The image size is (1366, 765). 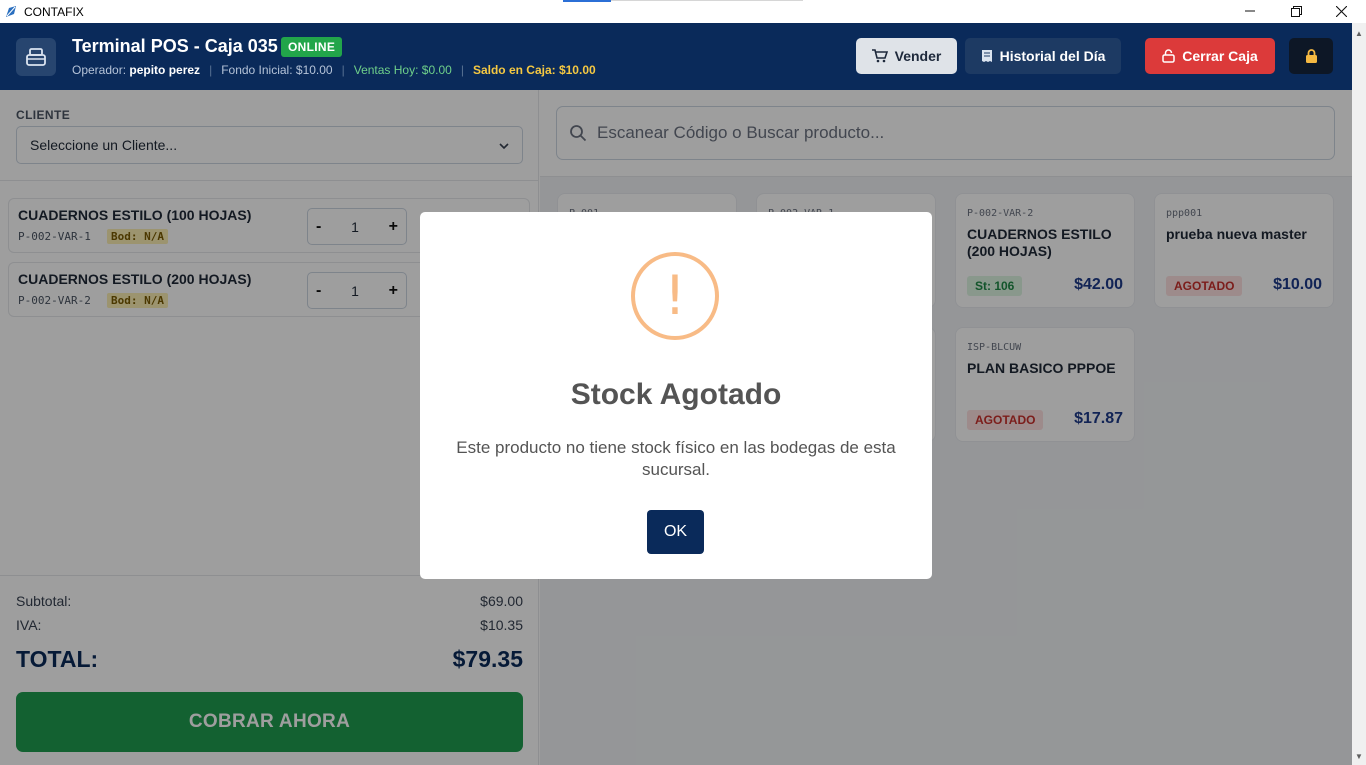 What do you see at coordinates (54, 11) in the screenshot?
I see `window-title: CONTAFIX` at bounding box center [54, 11].